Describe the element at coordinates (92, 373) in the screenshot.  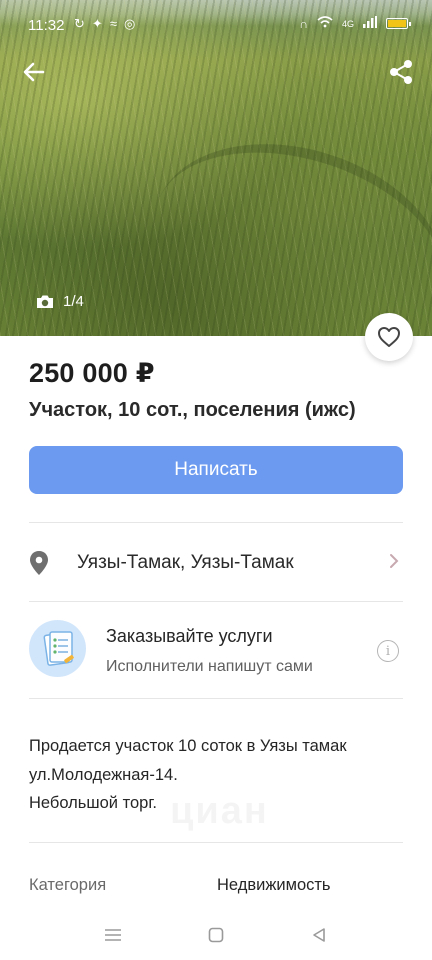
I see `listing-price: 250 000 ₽` at that location.